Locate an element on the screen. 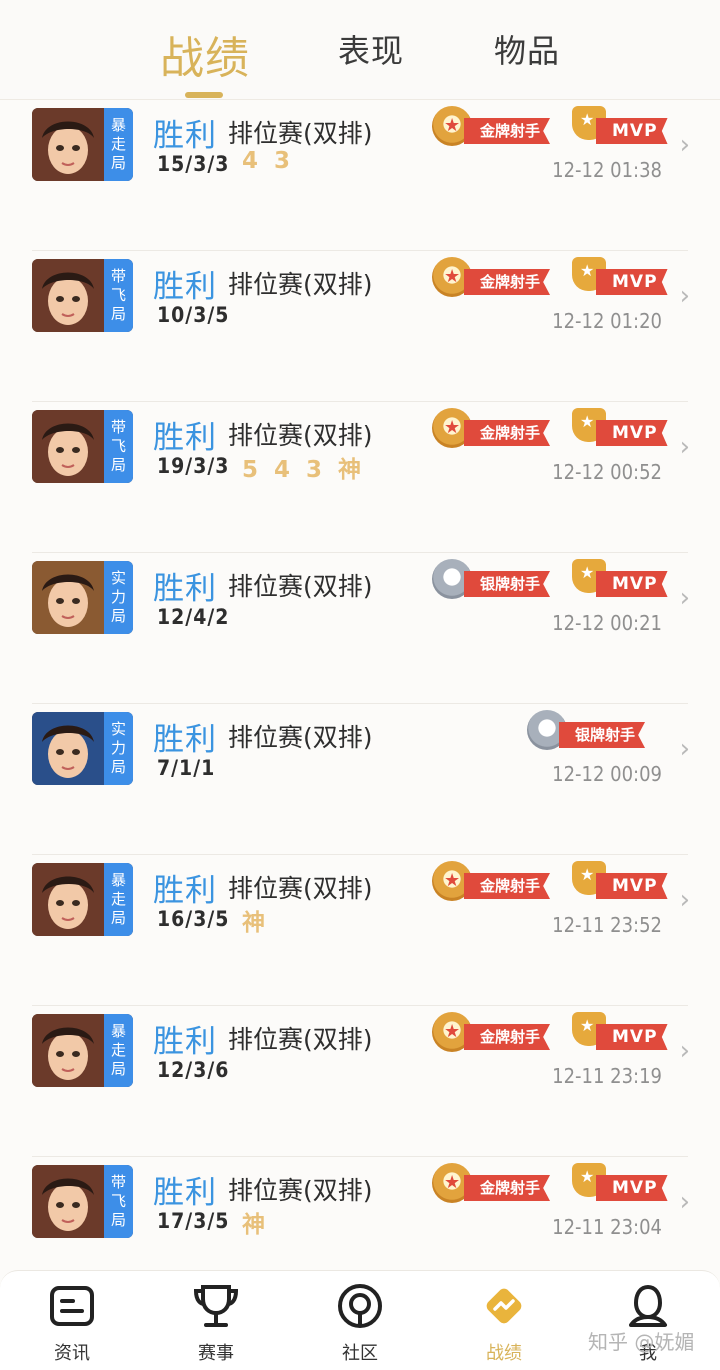  kda-stats: 19/3/3 is located at coordinates (193, 466).